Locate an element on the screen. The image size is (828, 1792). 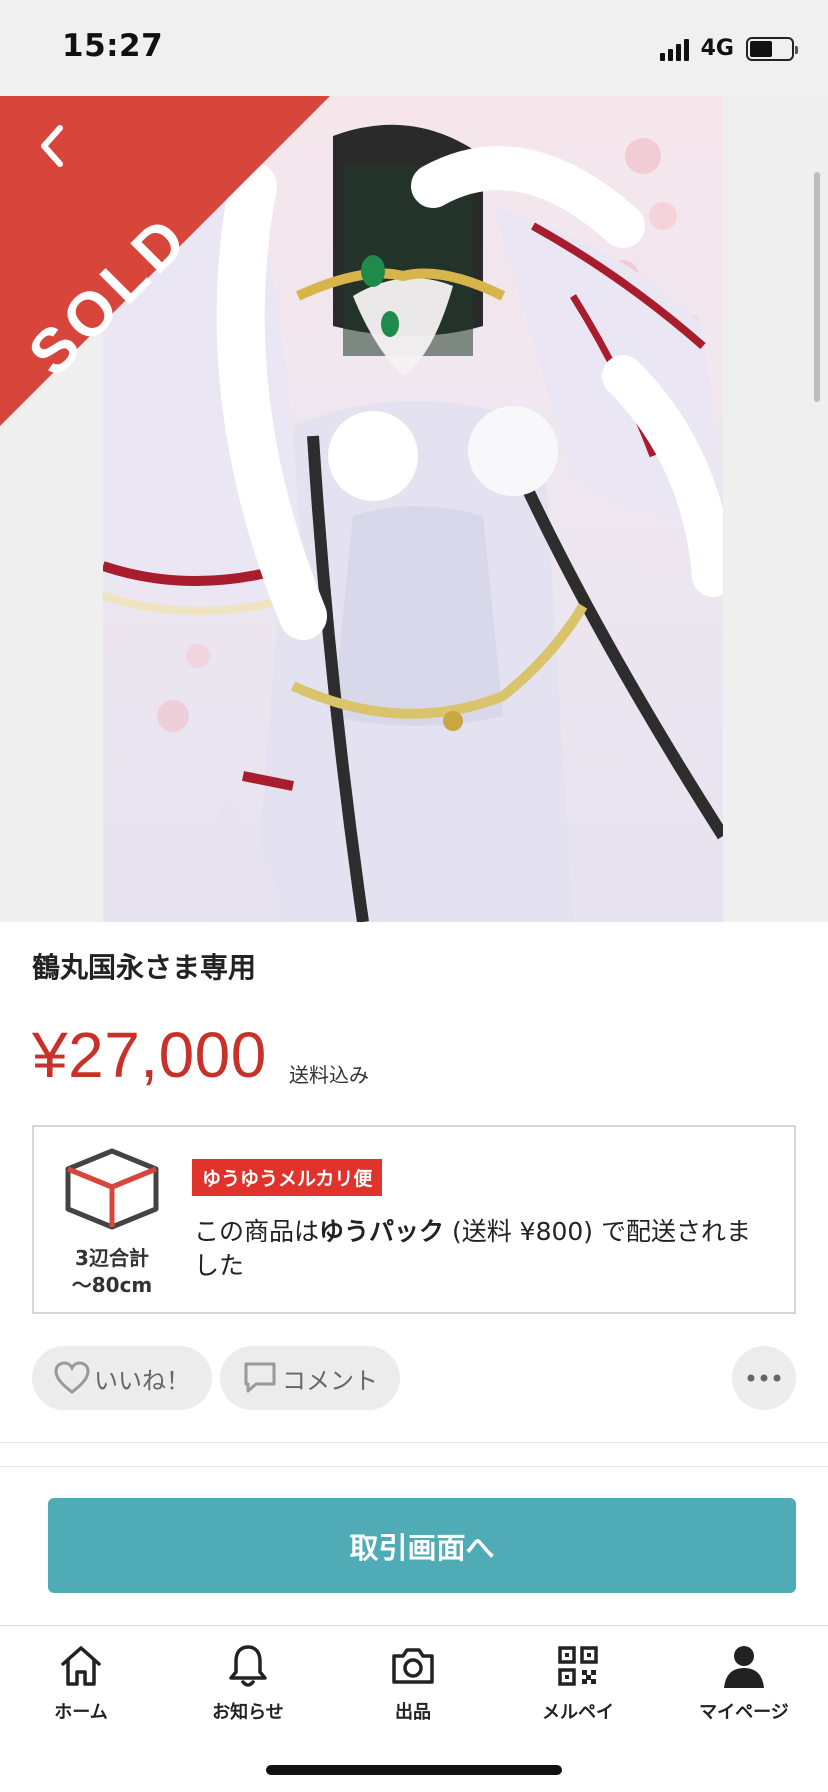
shipping-method-badge: ゆうゆうメルカリ便 is located at coordinates (287, 1177).